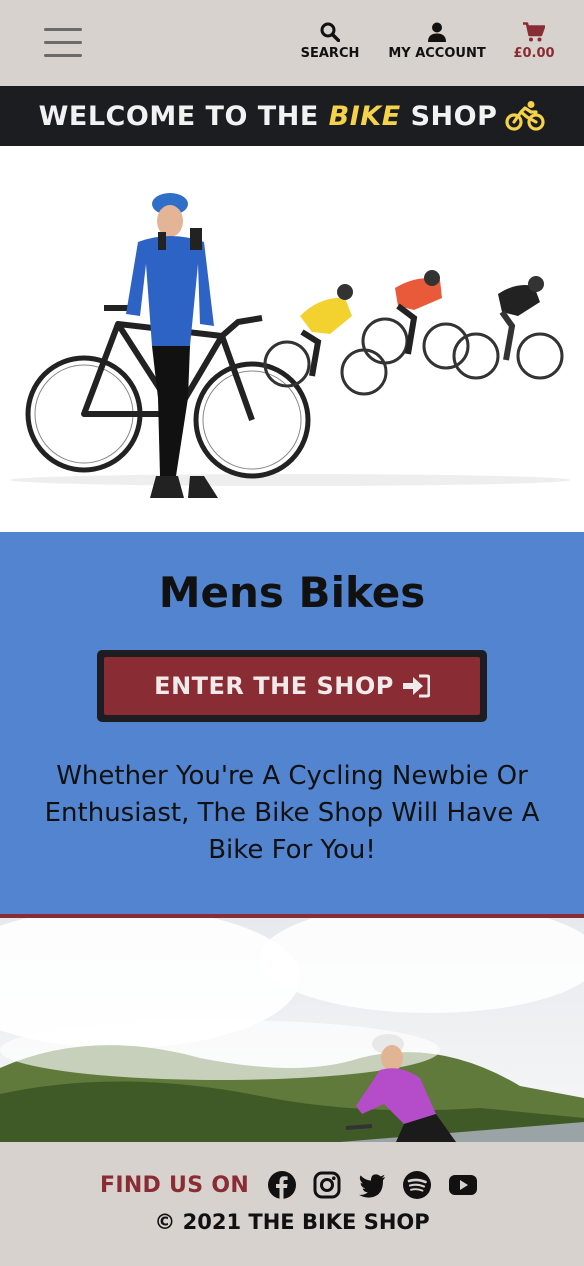 The image size is (584, 1266). I want to click on enter-shop-label: ENTER THE SHOP, so click(274, 686).